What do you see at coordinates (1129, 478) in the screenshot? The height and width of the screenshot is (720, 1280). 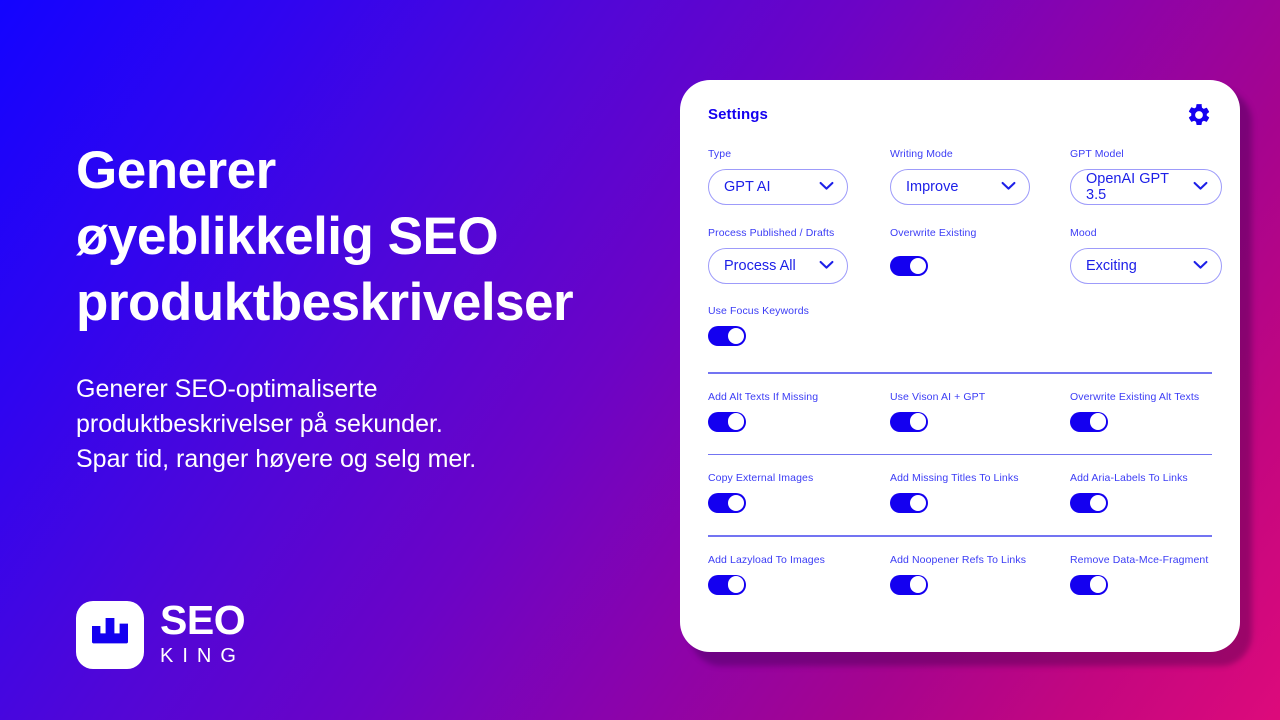 I see `toggle-label: Add Aria-Labels To Links` at bounding box center [1129, 478].